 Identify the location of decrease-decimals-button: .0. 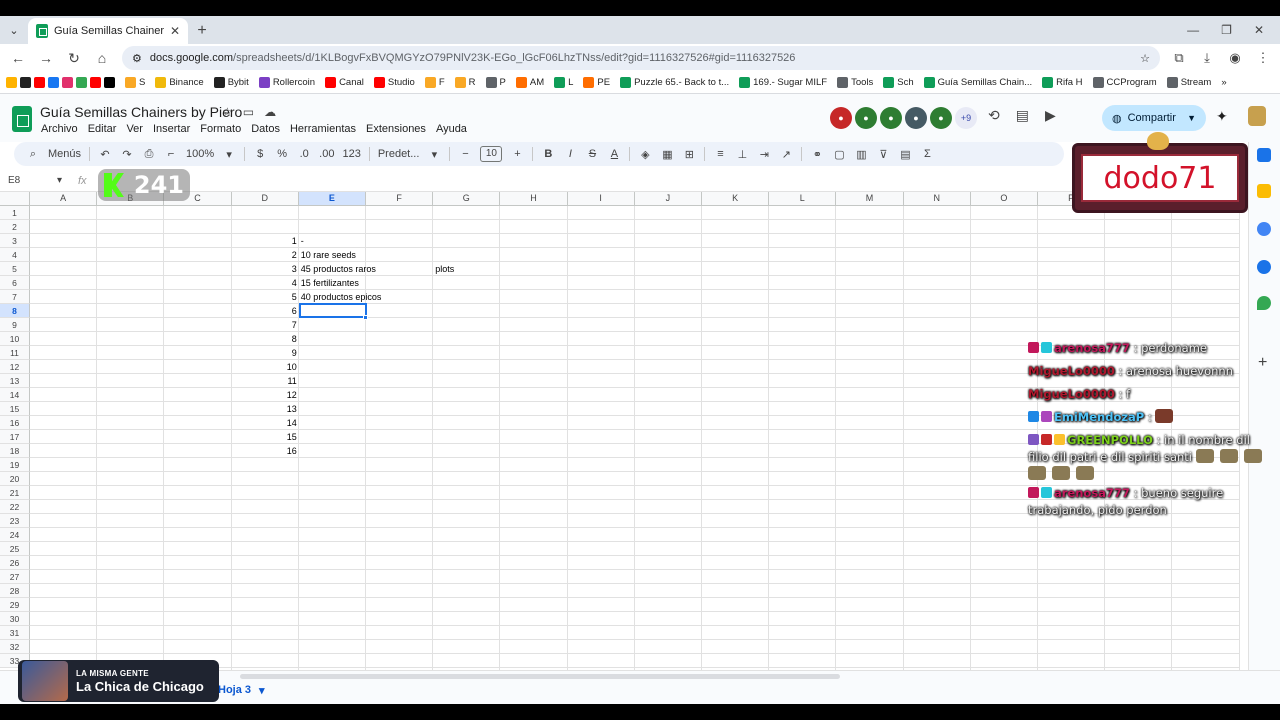
(304, 154).